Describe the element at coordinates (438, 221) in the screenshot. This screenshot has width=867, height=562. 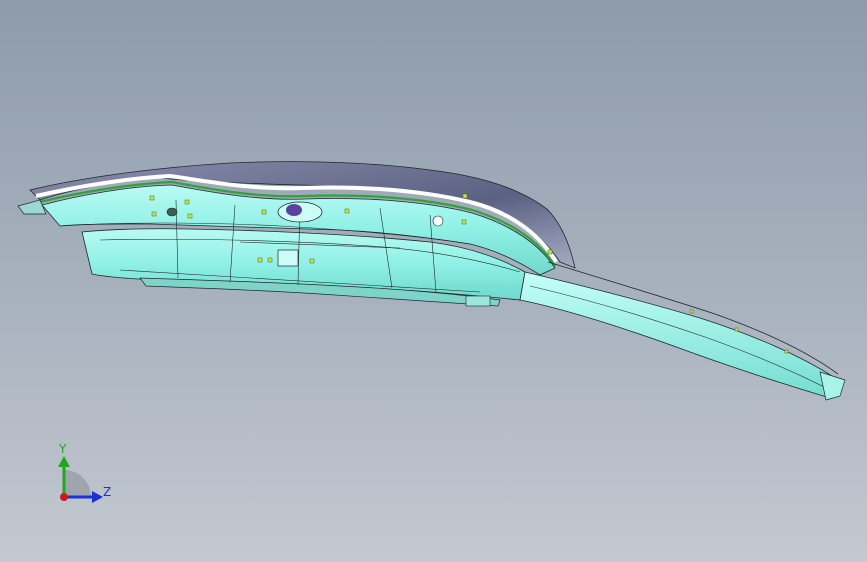
I see `hole-right` at that location.